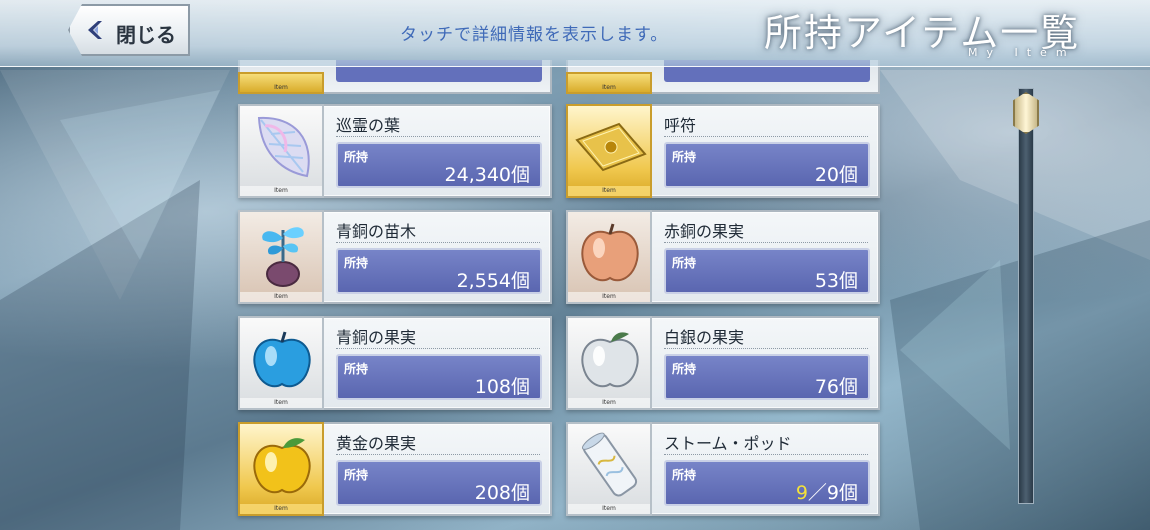 The image size is (1150, 530). Describe the element at coordinates (609, 464) in the screenshot. I see `storm-pod-icon` at that location.